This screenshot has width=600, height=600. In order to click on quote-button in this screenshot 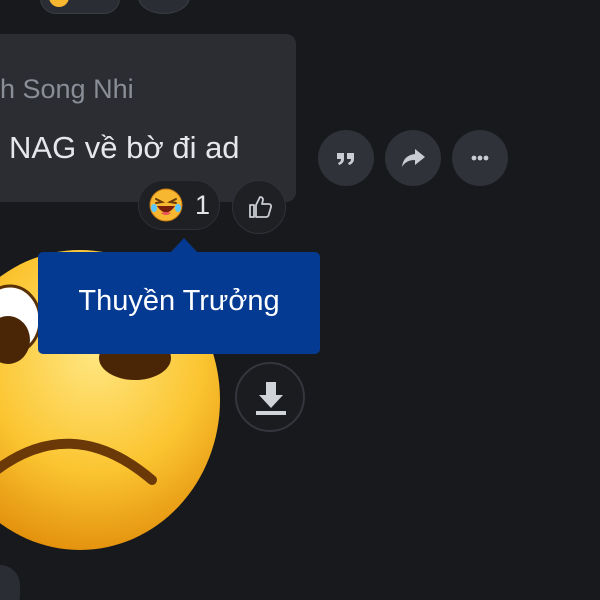, I will do `click(346, 158)`.